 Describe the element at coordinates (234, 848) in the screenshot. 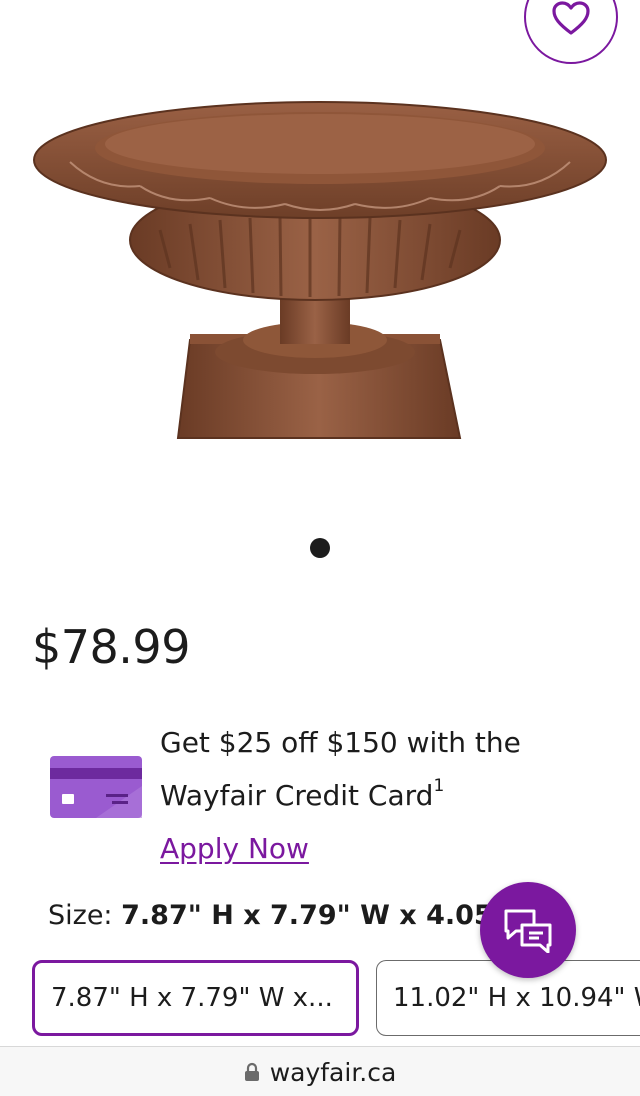

I see `apply-now-link: Apply Now` at that location.